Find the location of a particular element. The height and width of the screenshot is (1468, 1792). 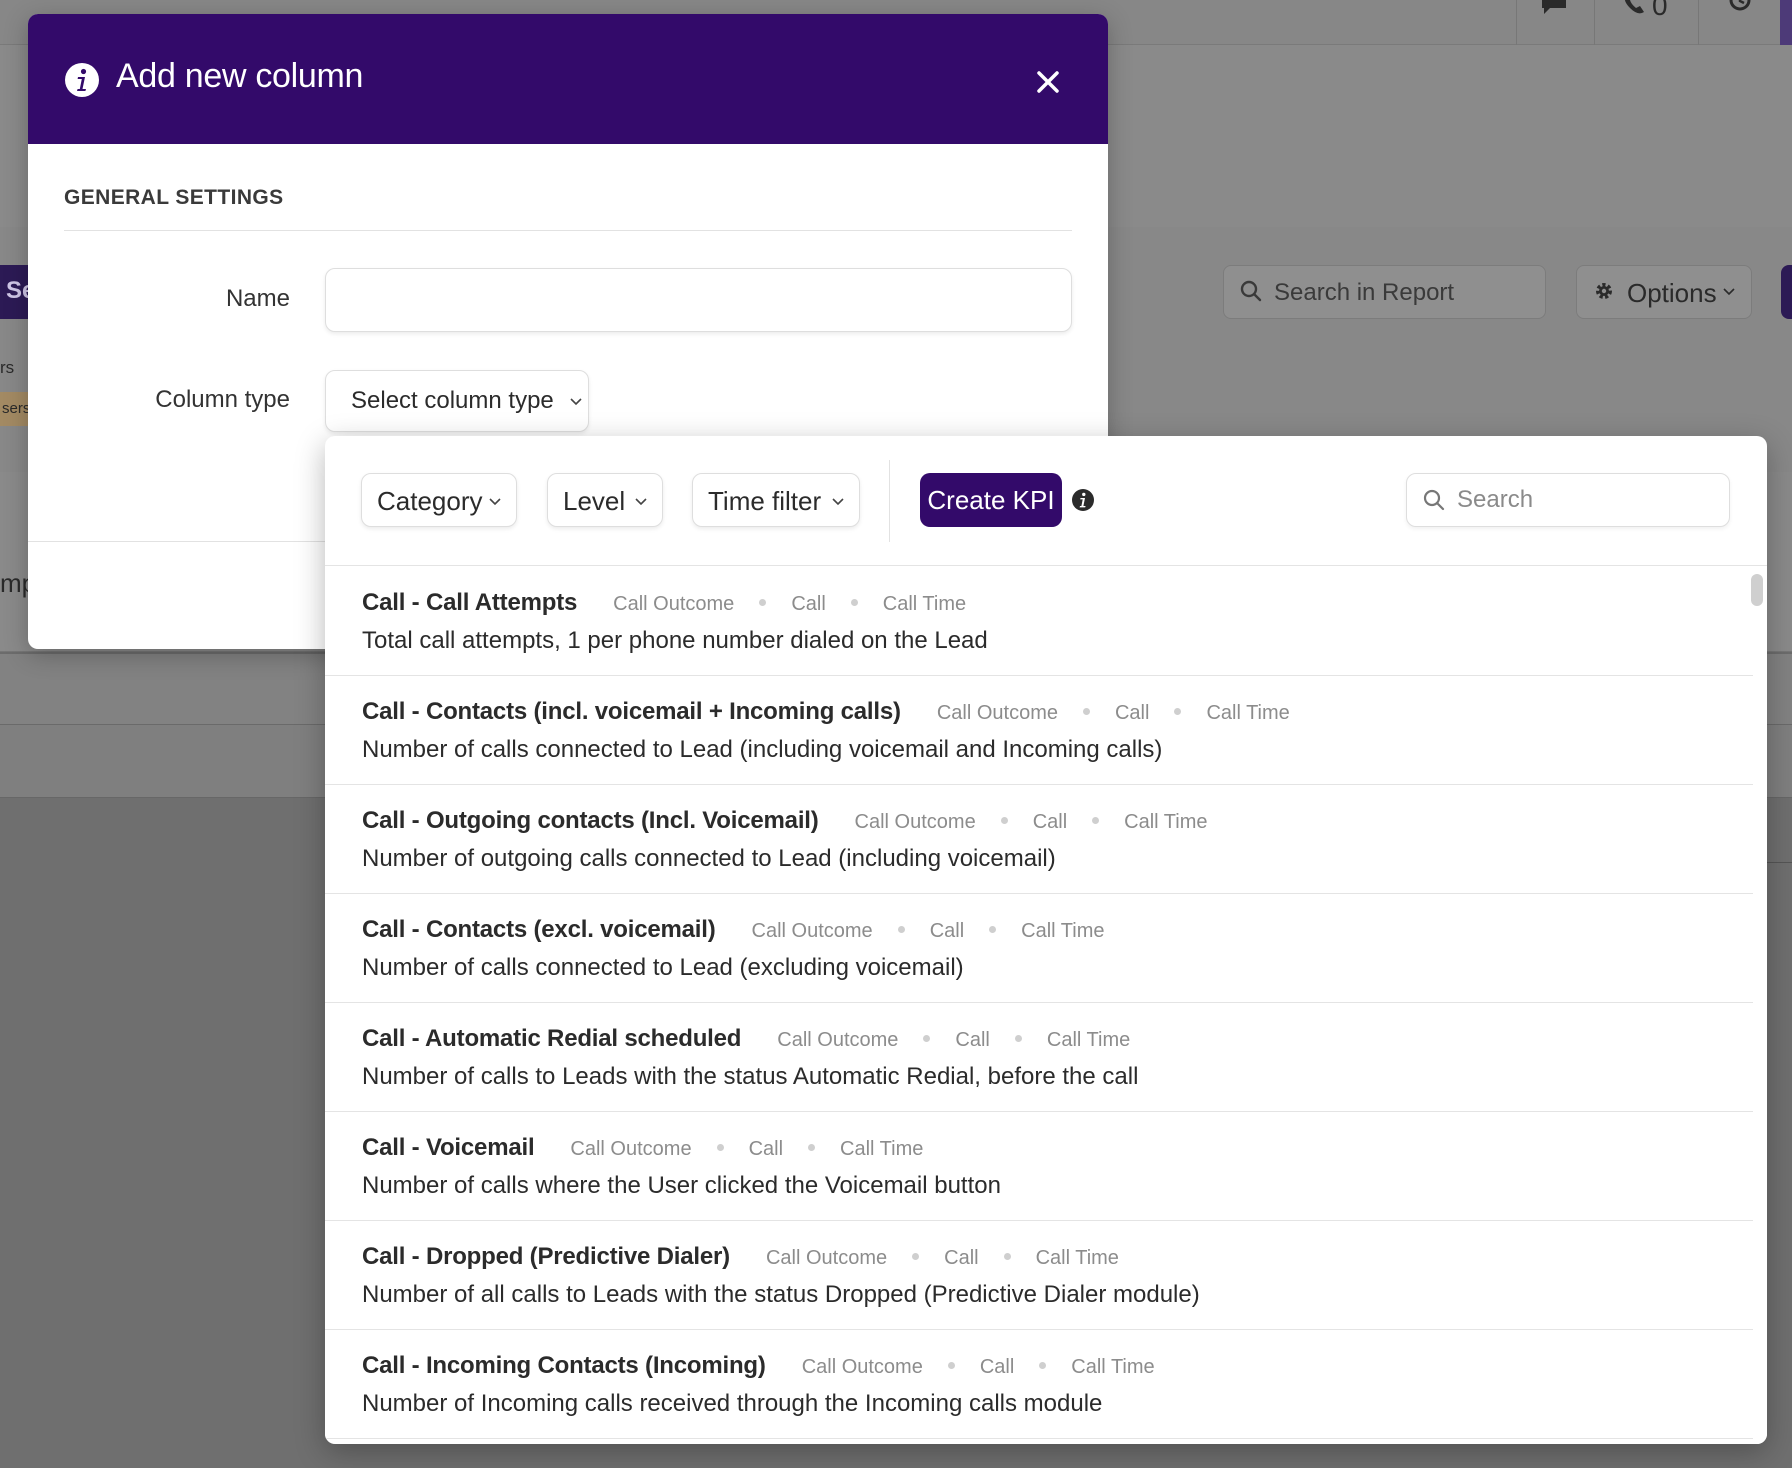

options-label: Options is located at coordinates (1672, 293).